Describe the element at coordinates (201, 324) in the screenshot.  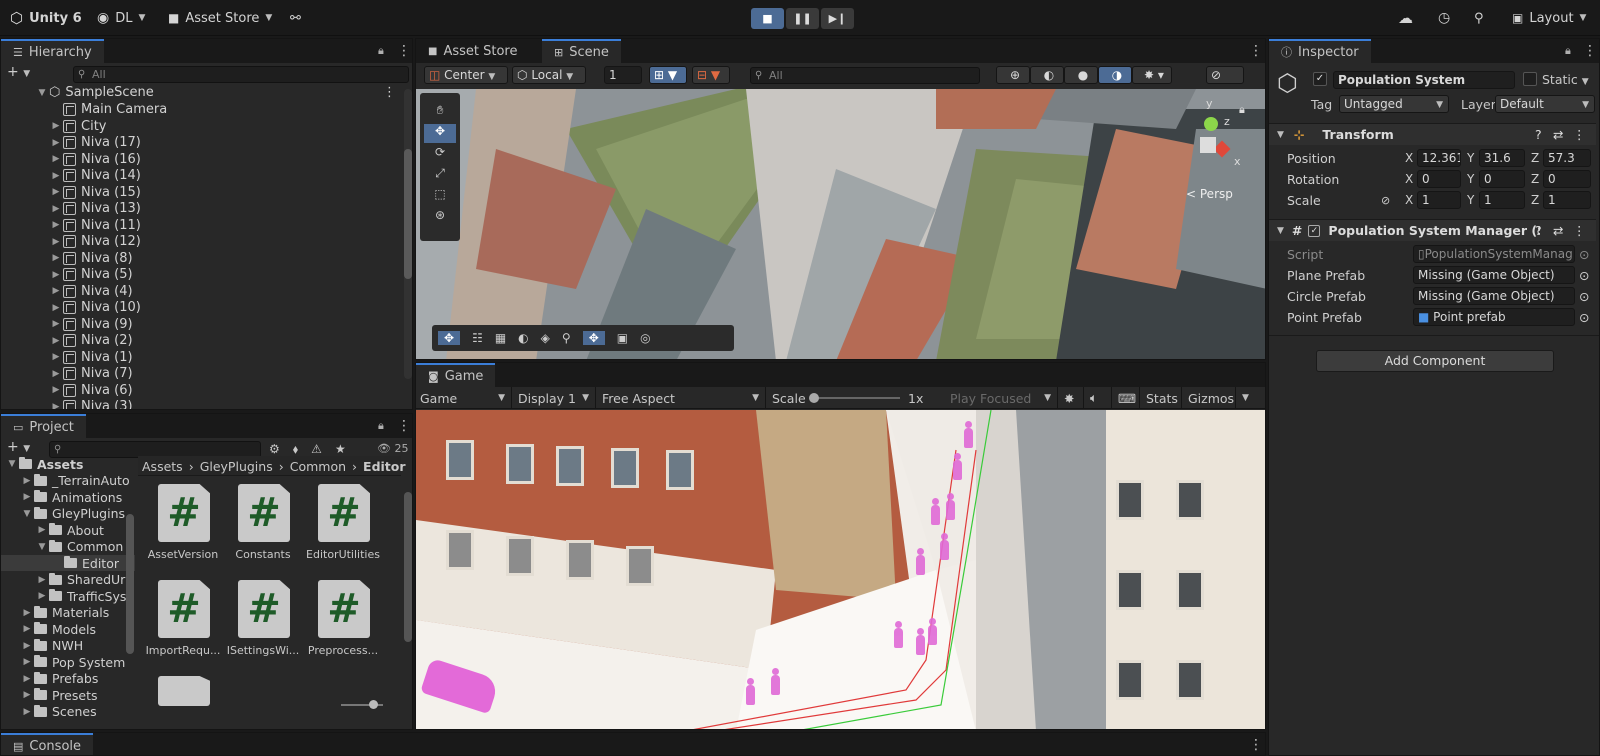
I see `hierarchy-item: ▶ Niva (9)` at that location.